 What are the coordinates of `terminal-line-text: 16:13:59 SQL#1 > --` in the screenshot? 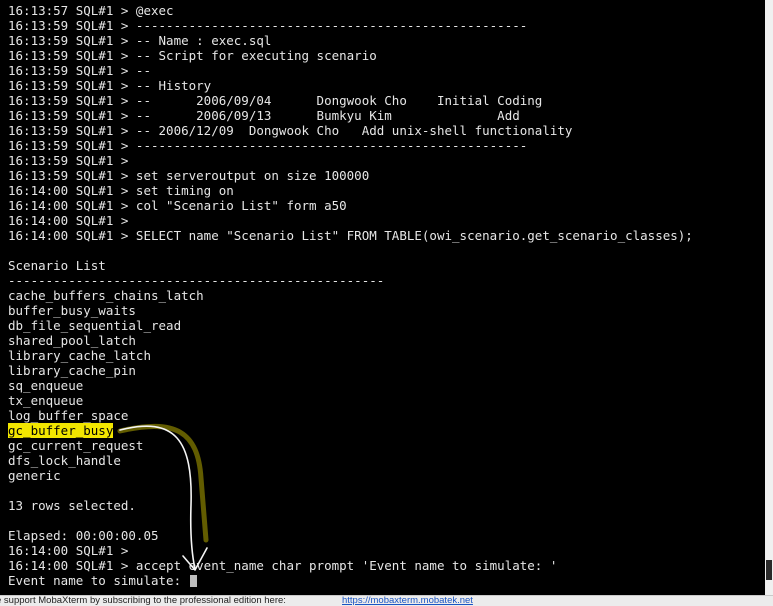 It's located at (79, 70).